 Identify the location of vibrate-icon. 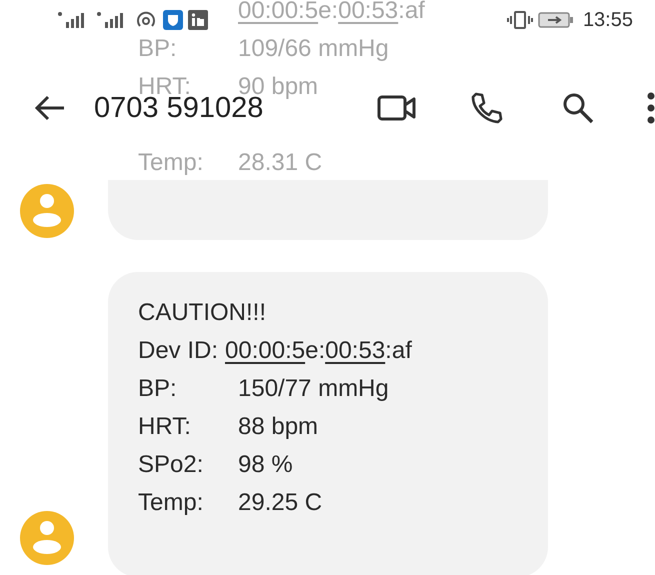
(519, 20).